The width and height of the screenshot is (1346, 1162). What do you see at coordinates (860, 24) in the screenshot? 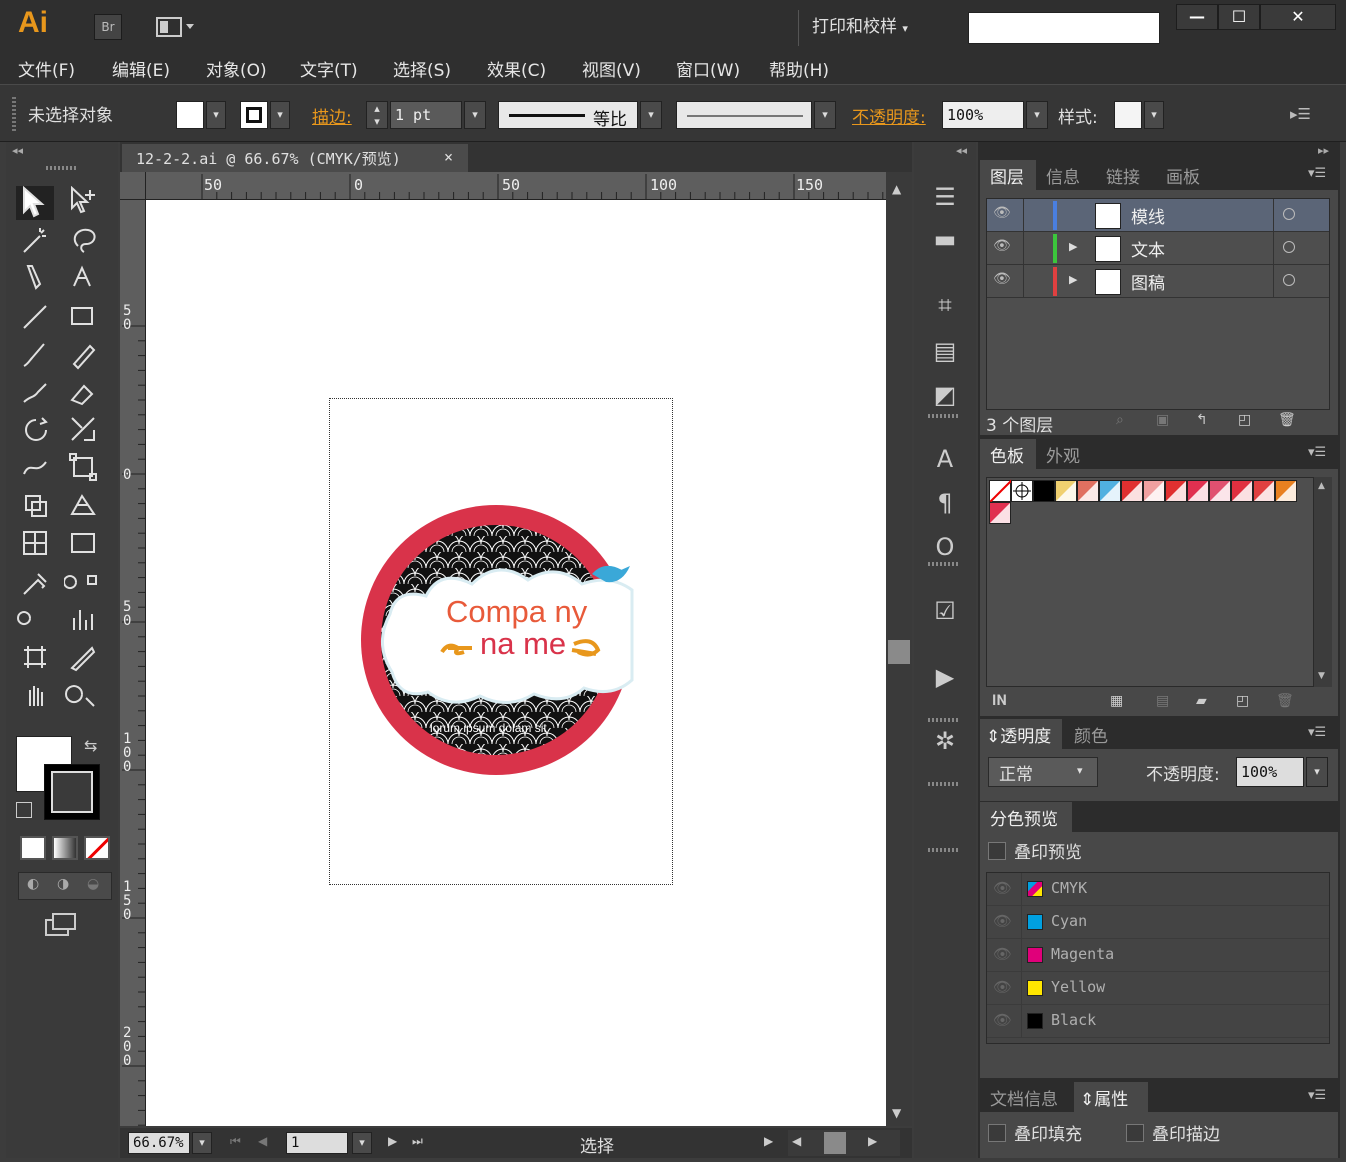
I see `workspace-switcher: 打印和校样 ▾` at bounding box center [860, 24].